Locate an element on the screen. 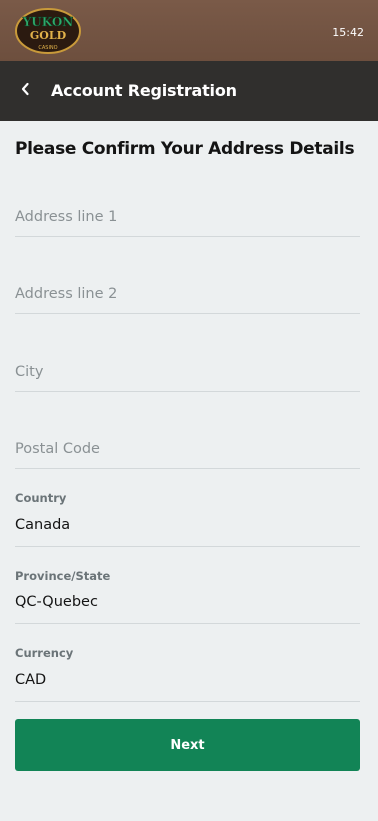 This screenshot has height=821, width=378. address-line-2-input is located at coordinates (187, 294).